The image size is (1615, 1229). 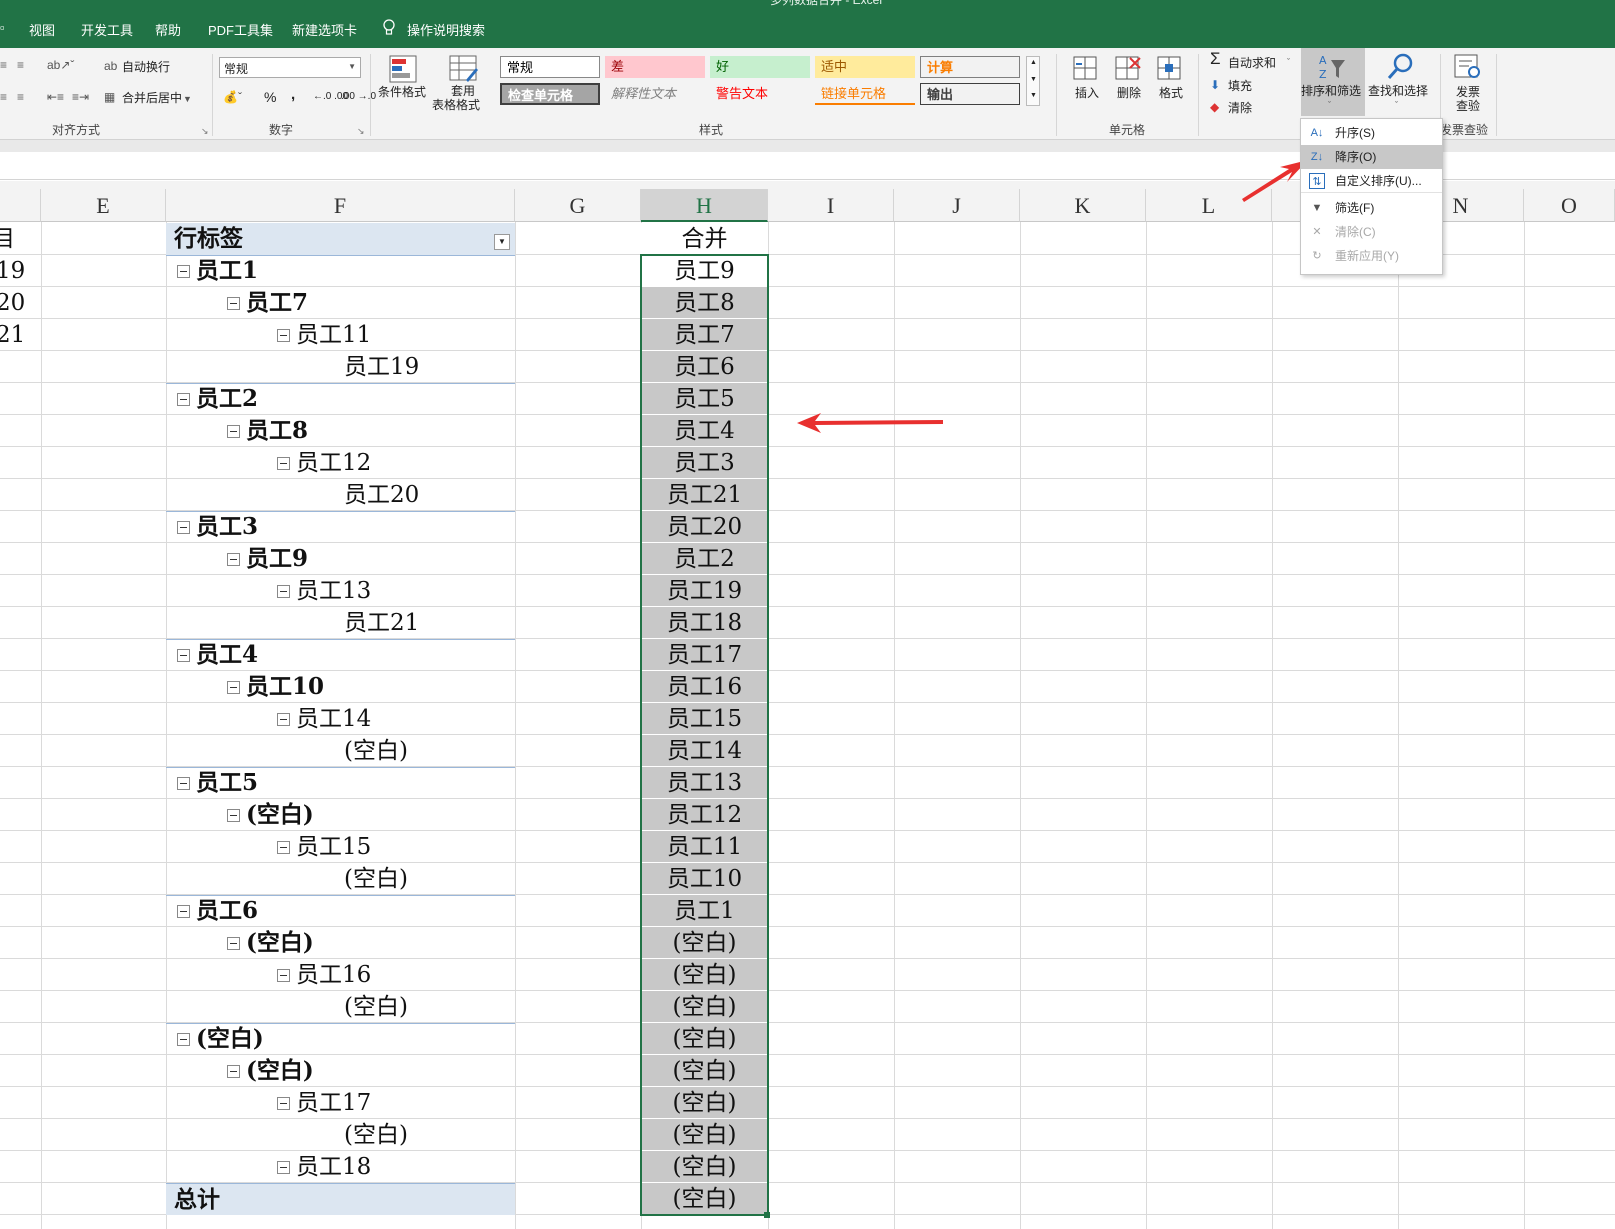 I want to click on number-format-select: 常规 ▼, so click(x=290, y=67).